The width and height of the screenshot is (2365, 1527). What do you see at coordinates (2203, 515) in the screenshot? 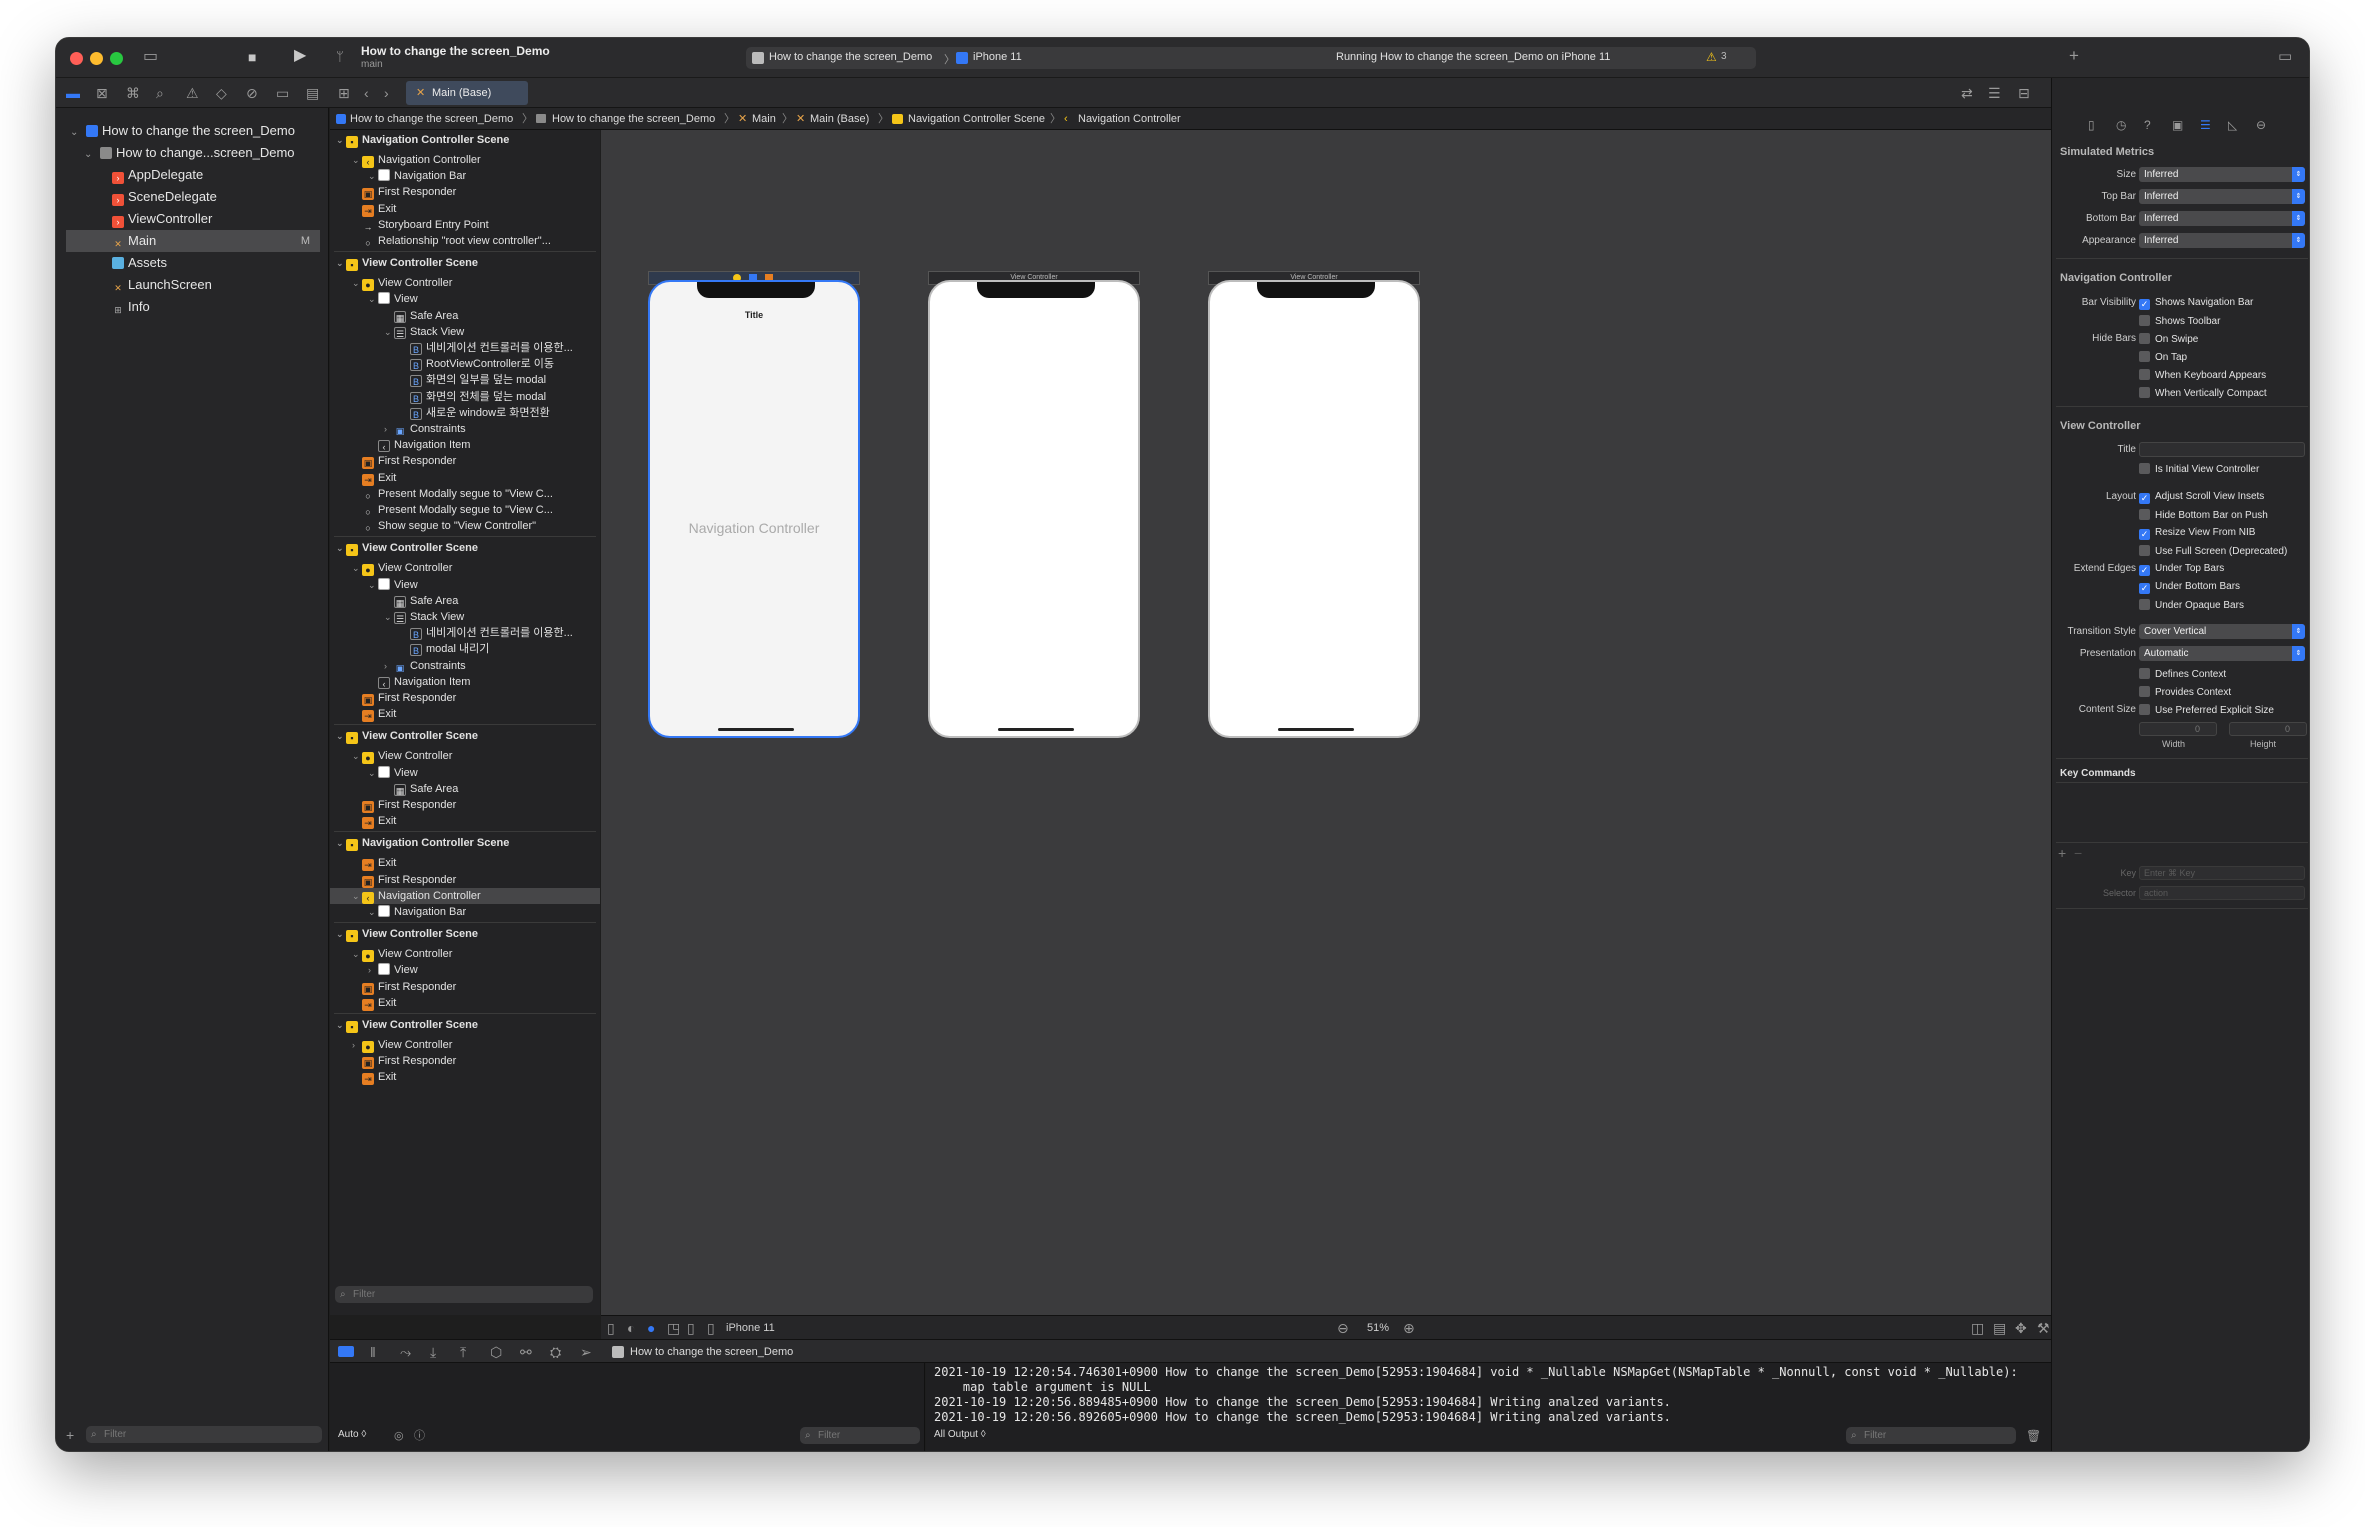
I see `hide-bottom-bar-checkbox: Hide Bottom Bar on Push` at bounding box center [2203, 515].